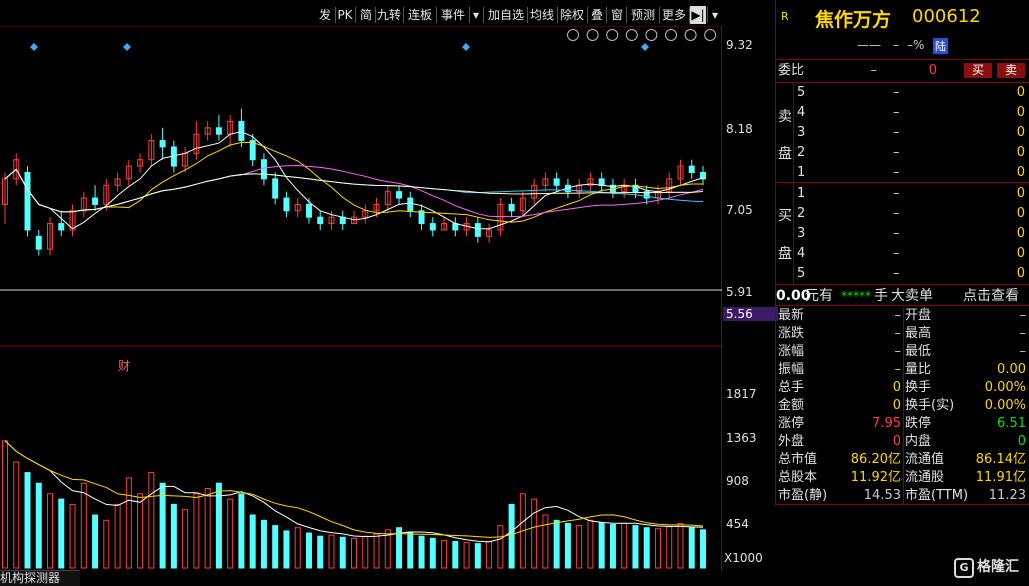 The image size is (1029, 586). Describe the element at coordinates (420, 15) in the screenshot. I see `toolbar-button-4: 连板` at that location.